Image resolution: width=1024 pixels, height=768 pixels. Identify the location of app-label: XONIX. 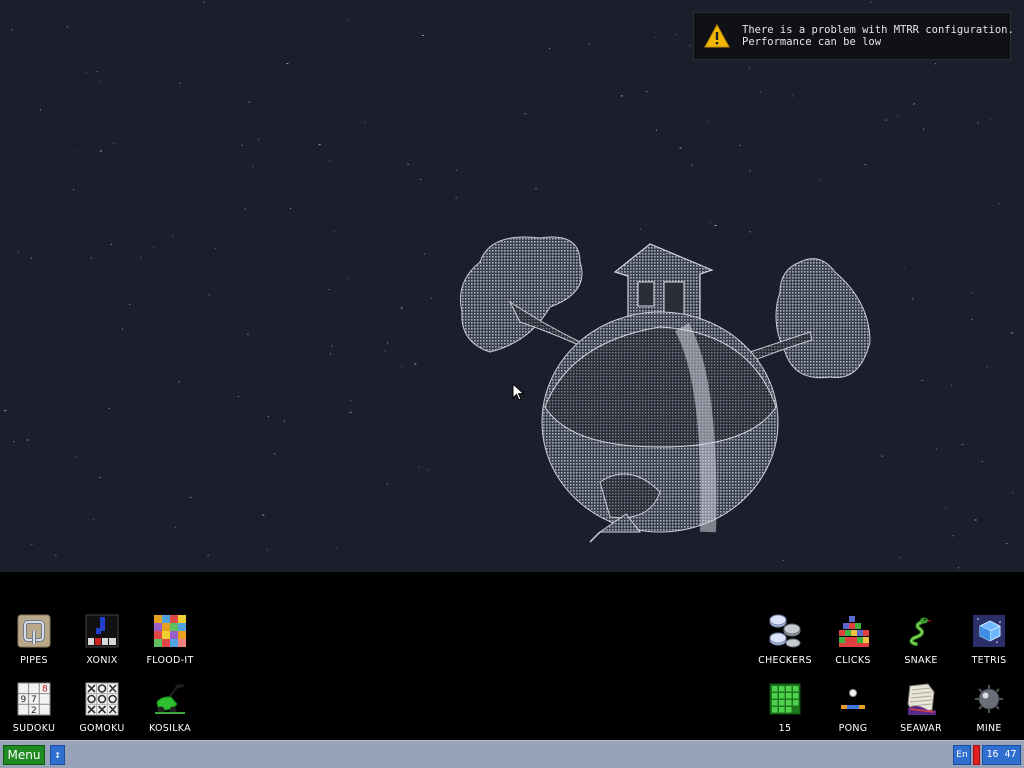
(102, 660).